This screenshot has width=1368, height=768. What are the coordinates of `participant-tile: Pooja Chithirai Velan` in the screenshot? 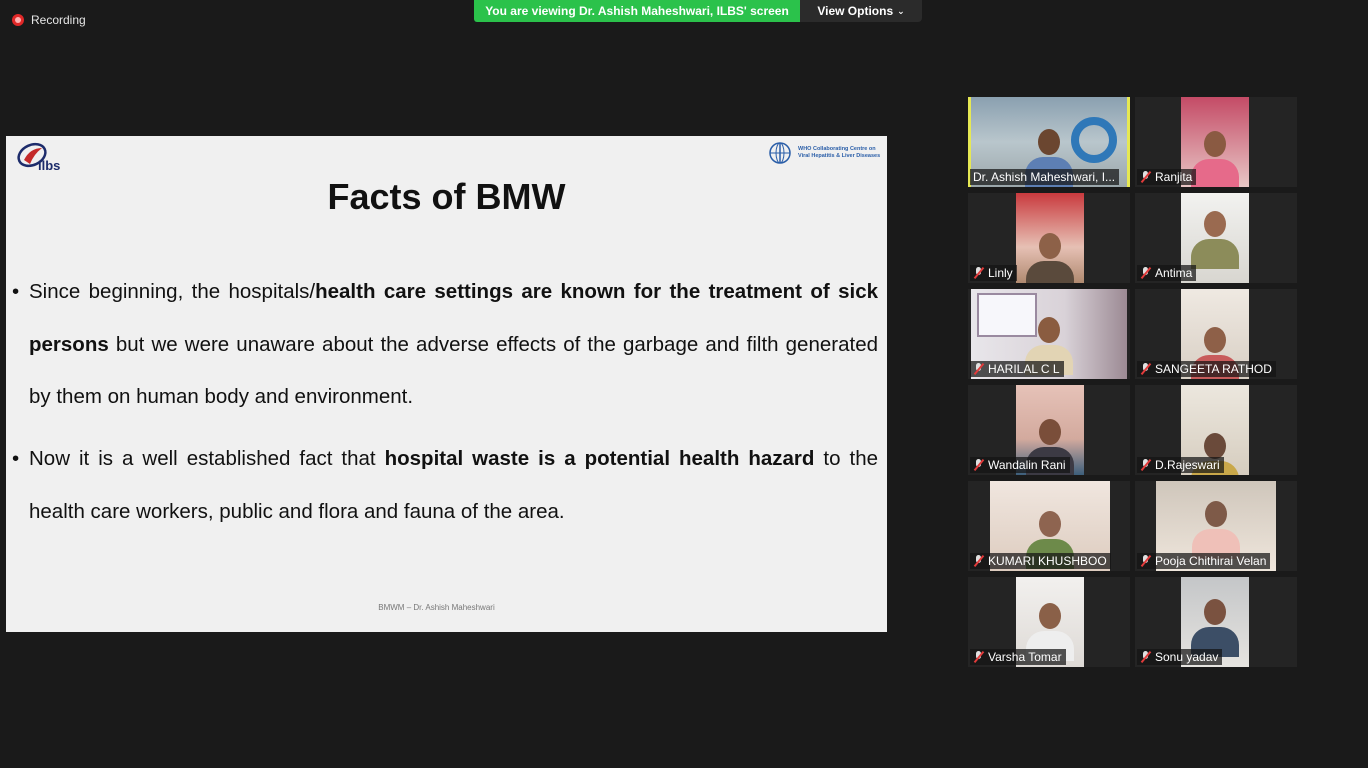 It's located at (1216, 526).